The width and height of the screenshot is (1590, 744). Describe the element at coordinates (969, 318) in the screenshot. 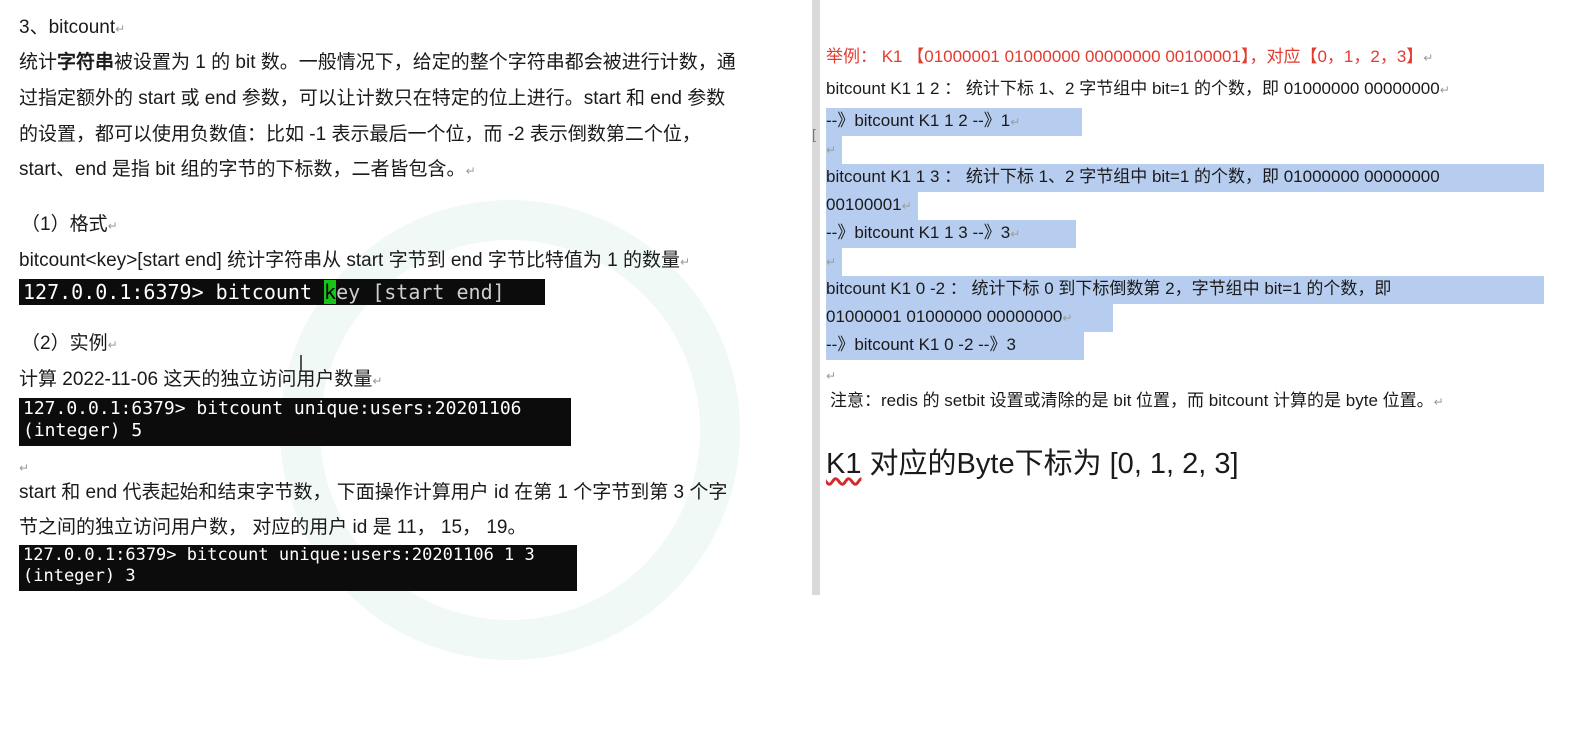

I see `selected-binary-line: 01000001 01000000 00000000↵` at that location.